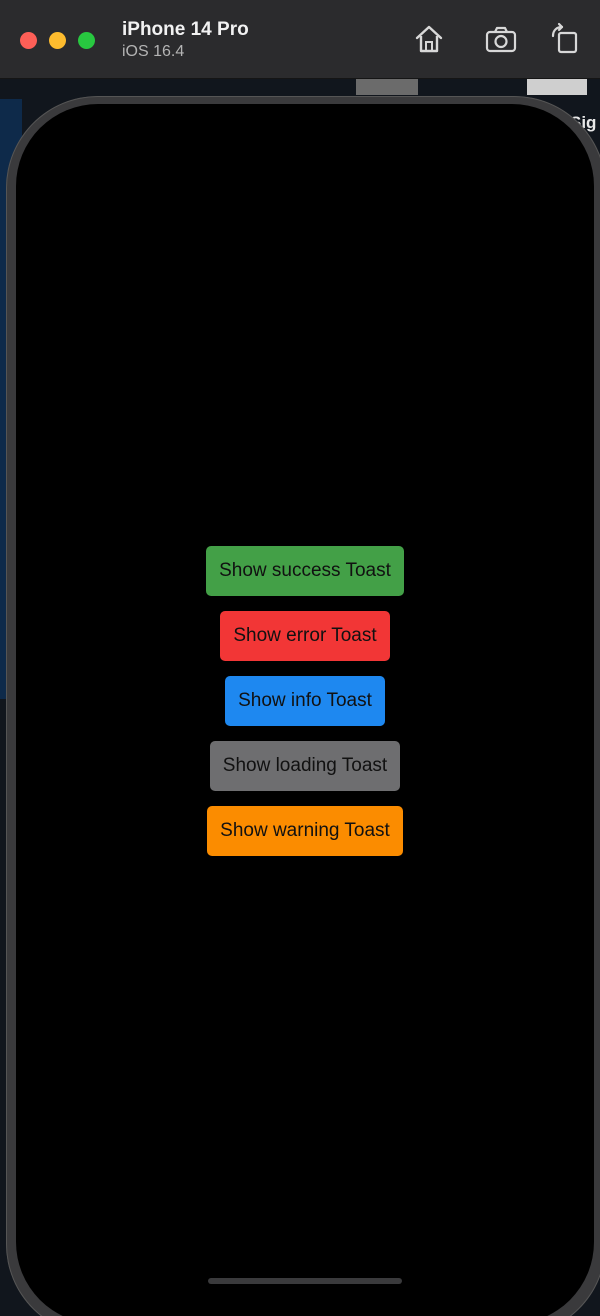 This screenshot has width=600, height=1316. What do you see at coordinates (305, 1281) in the screenshot?
I see `home-indicator` at bounding box center [305, 1281].